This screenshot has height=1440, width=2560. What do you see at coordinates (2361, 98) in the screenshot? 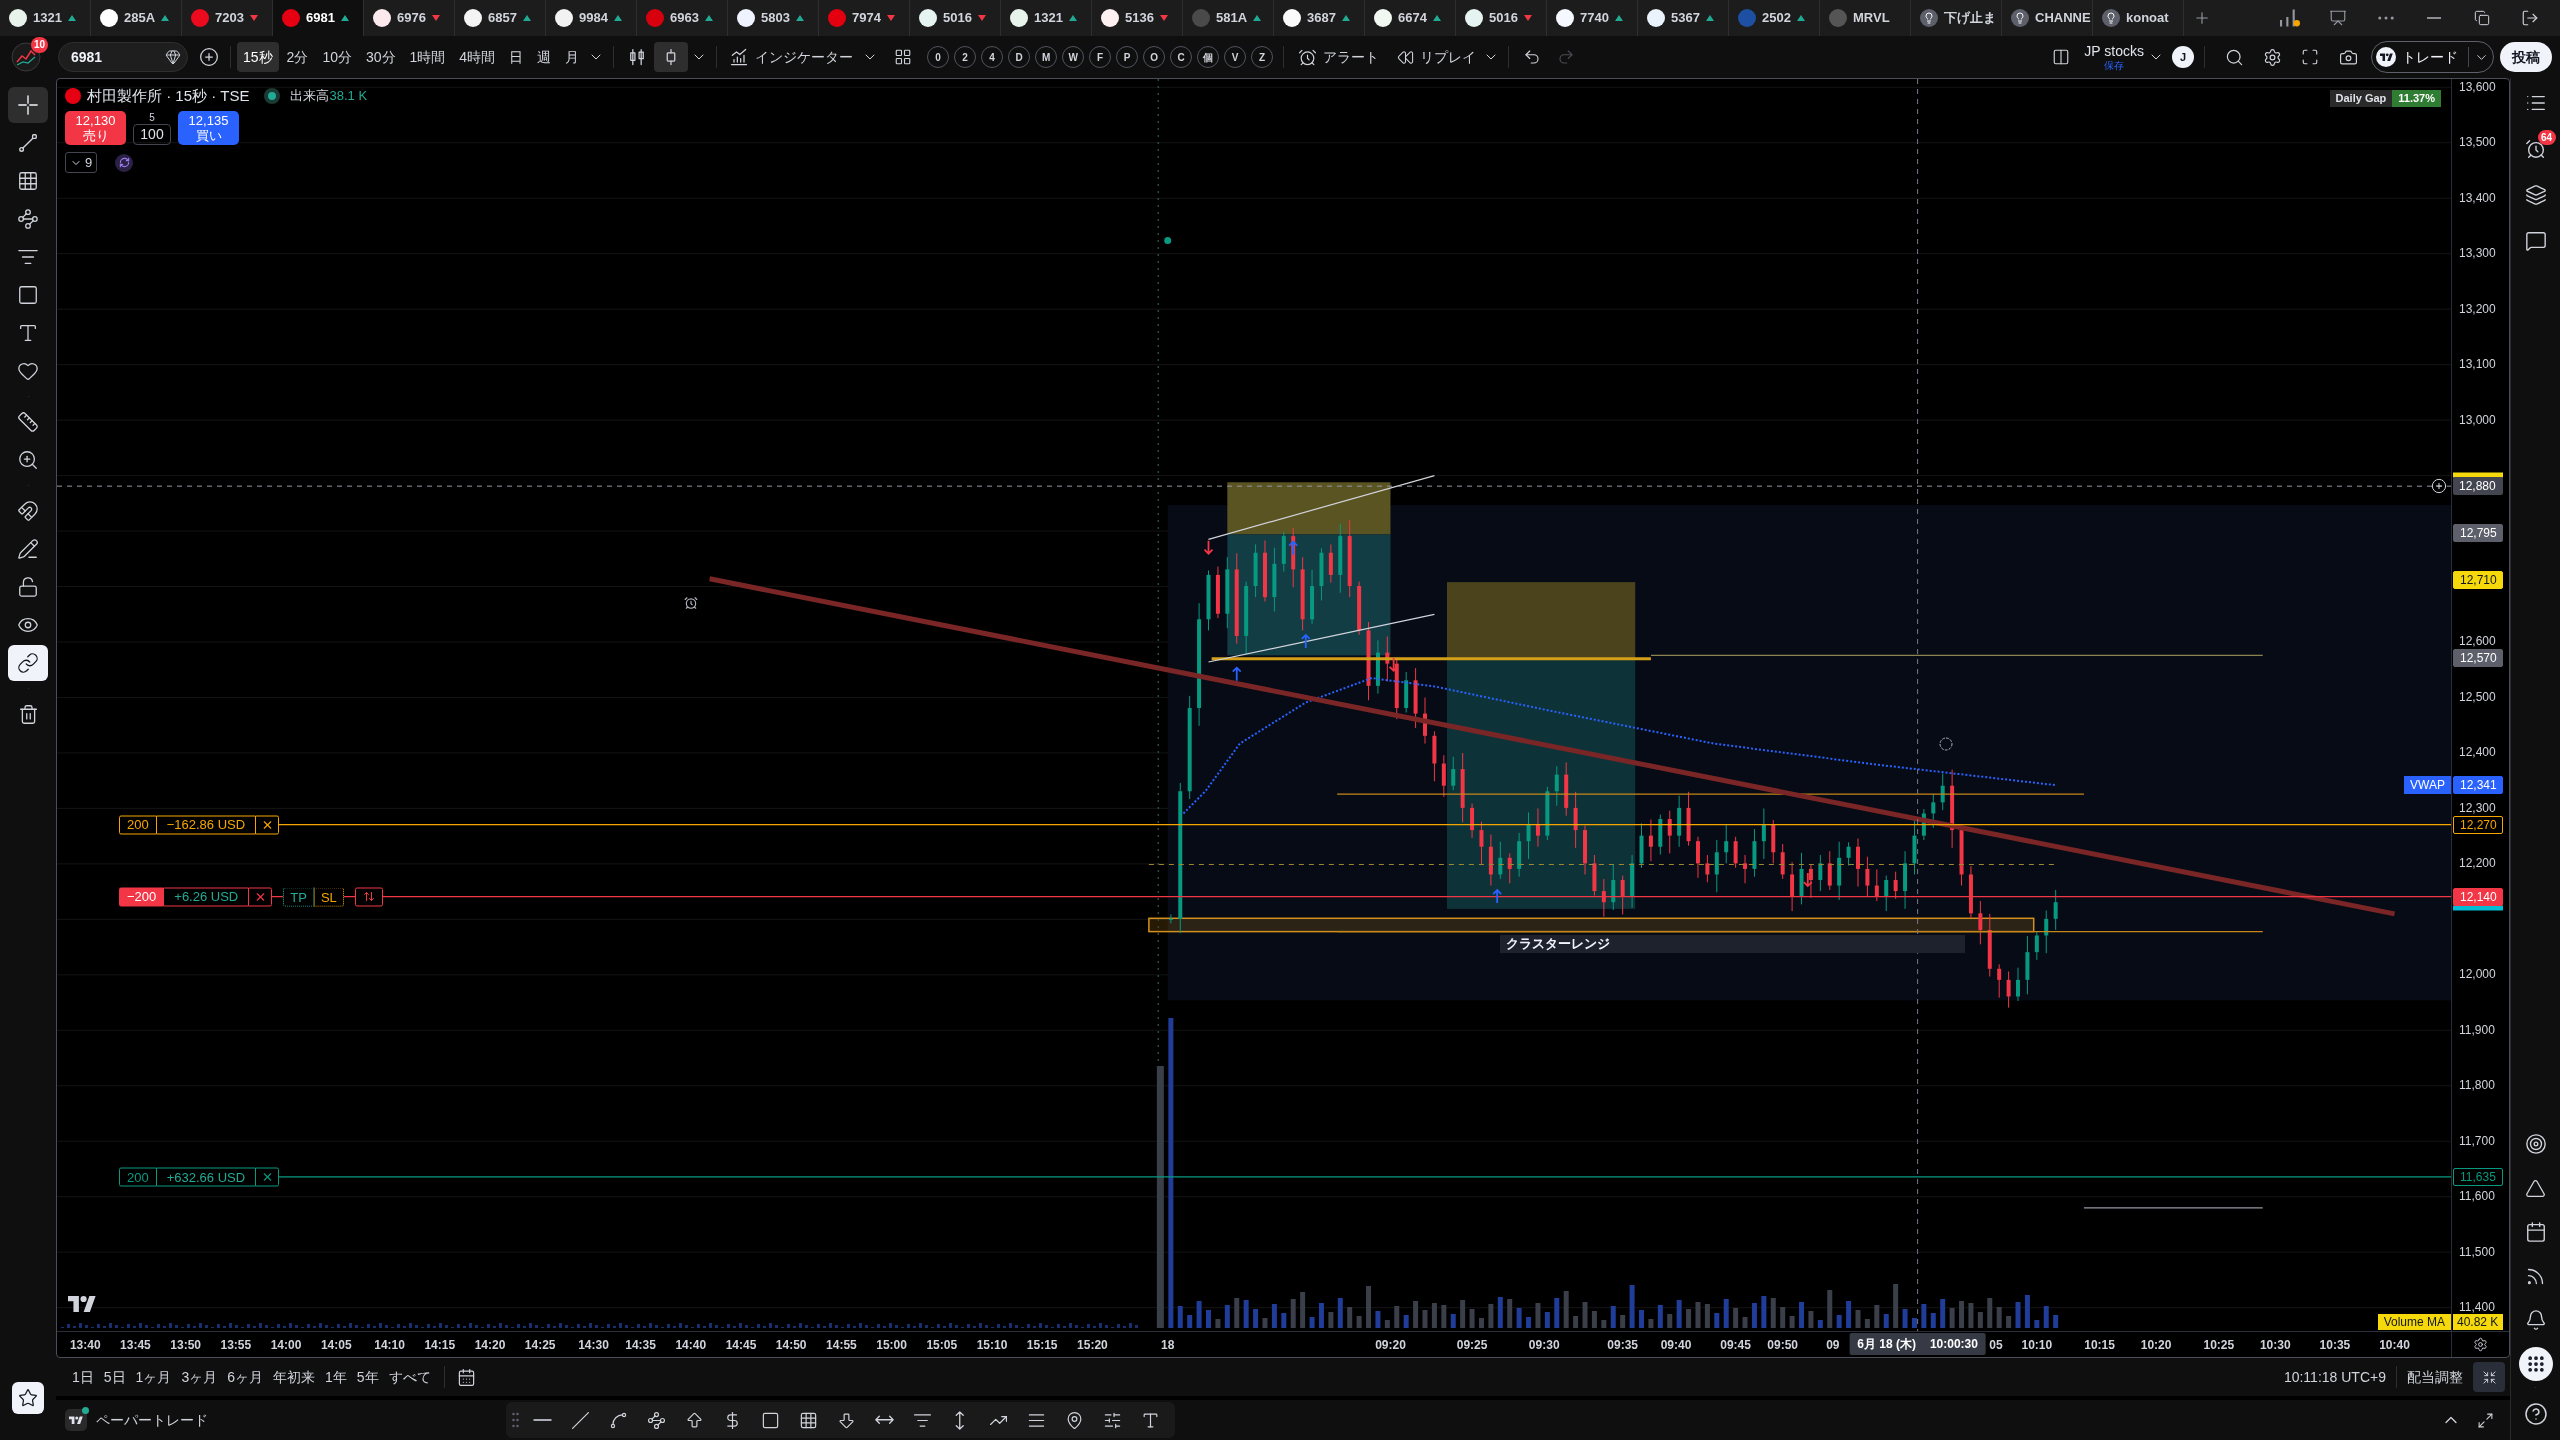
I see `daily-gap-label: Daily Gap` at bounding box center [2361, 98].